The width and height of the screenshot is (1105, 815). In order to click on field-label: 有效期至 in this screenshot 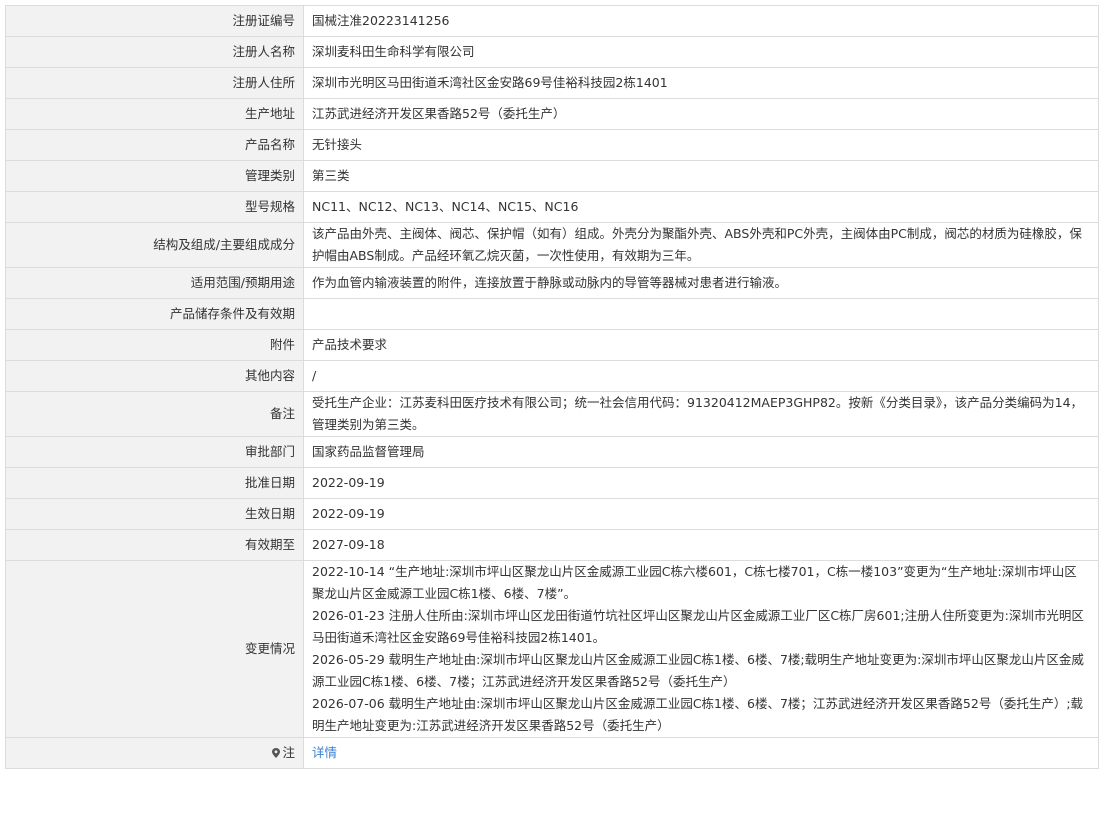, I will do `click(154, 545)`.